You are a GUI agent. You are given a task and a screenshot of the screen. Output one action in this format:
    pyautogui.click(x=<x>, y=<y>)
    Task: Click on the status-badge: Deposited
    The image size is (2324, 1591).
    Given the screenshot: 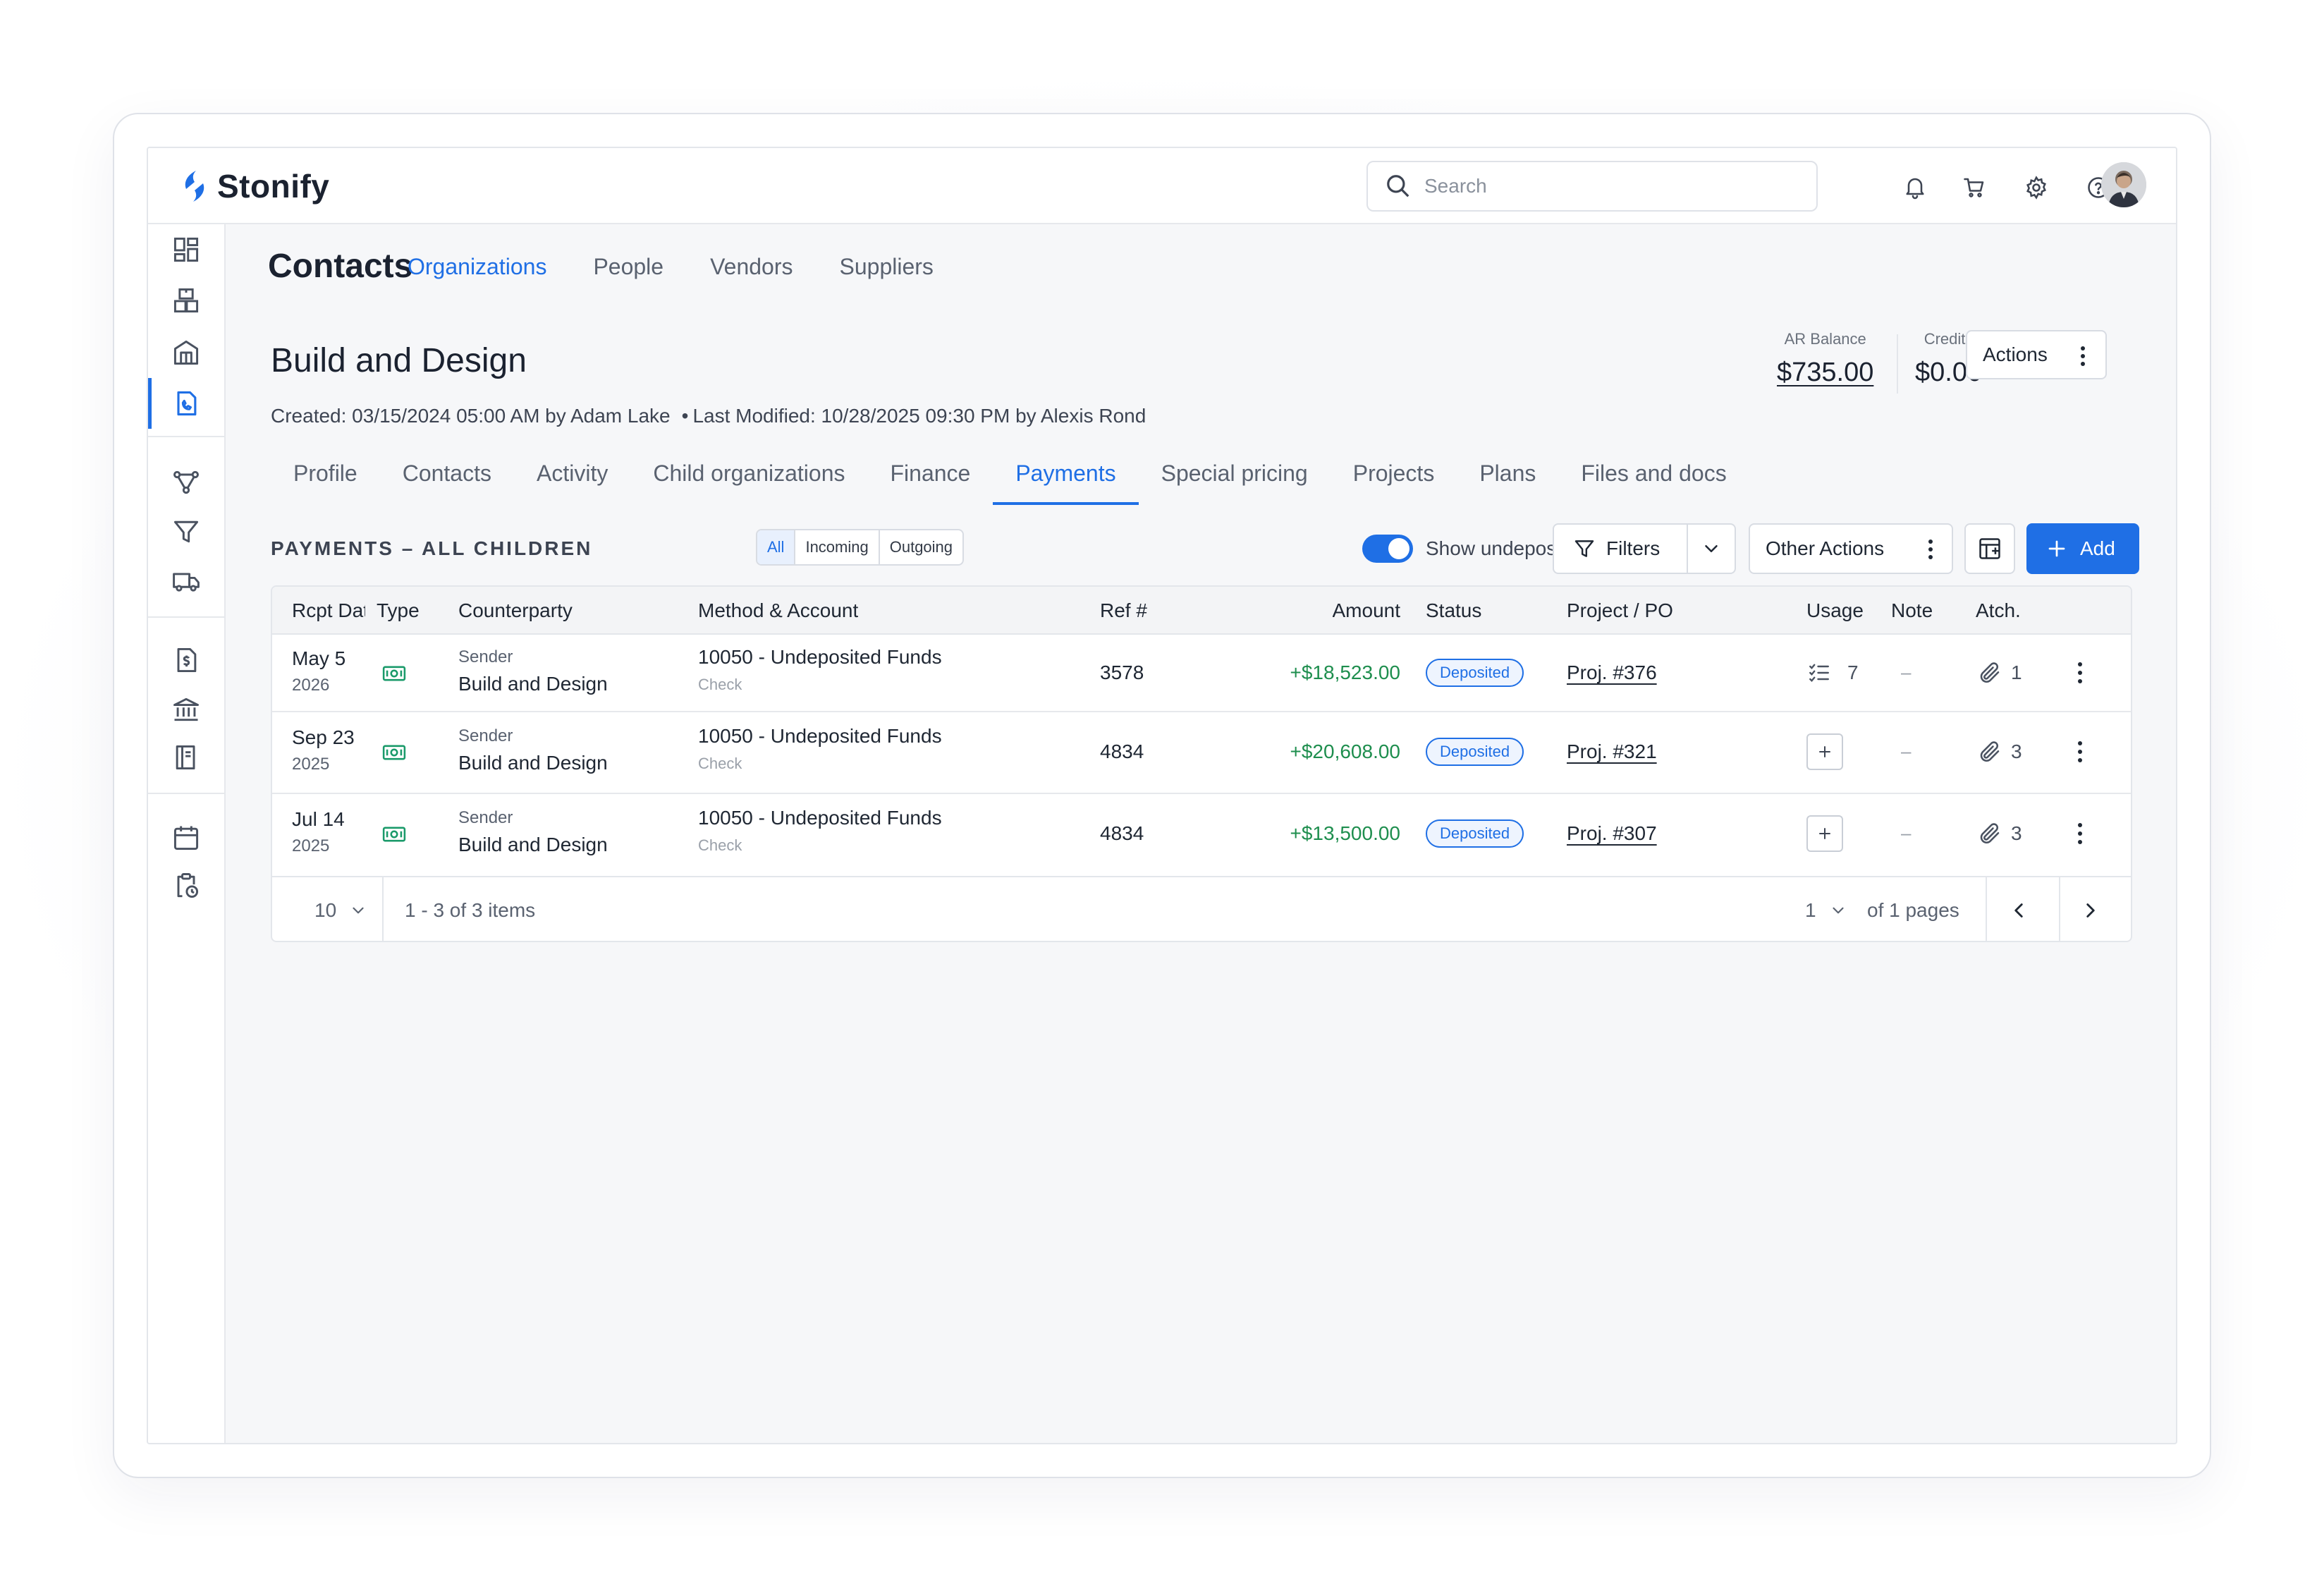 What is the action you would take?
    pyautogui.click(x=1475, y=833)
    